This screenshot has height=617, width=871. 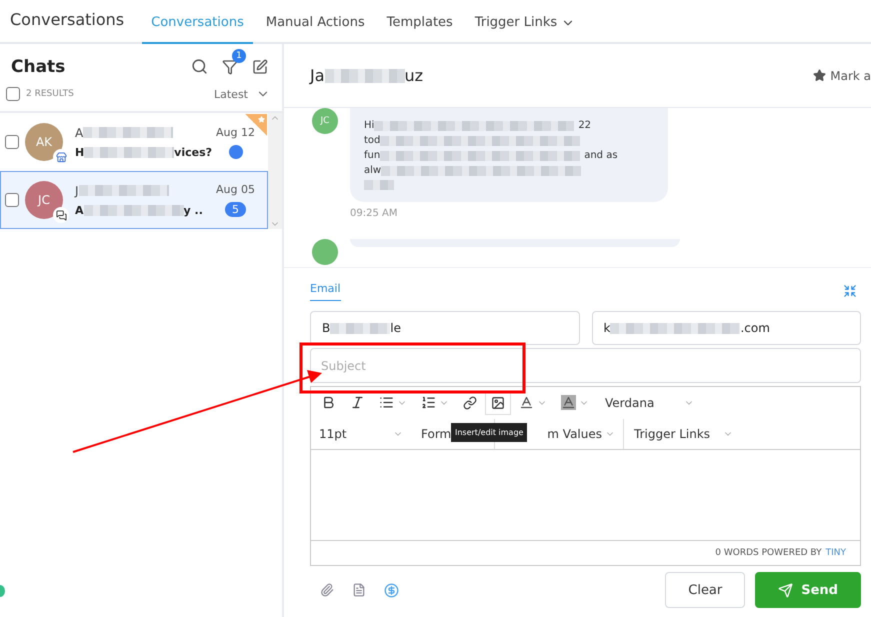 I want to click on contact-name: A, so click(x=79, y=133).